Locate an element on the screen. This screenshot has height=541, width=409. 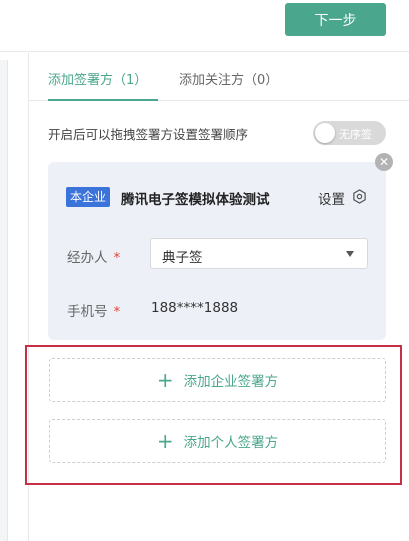
active-tab-indicator is located at coordinates (103, 100).